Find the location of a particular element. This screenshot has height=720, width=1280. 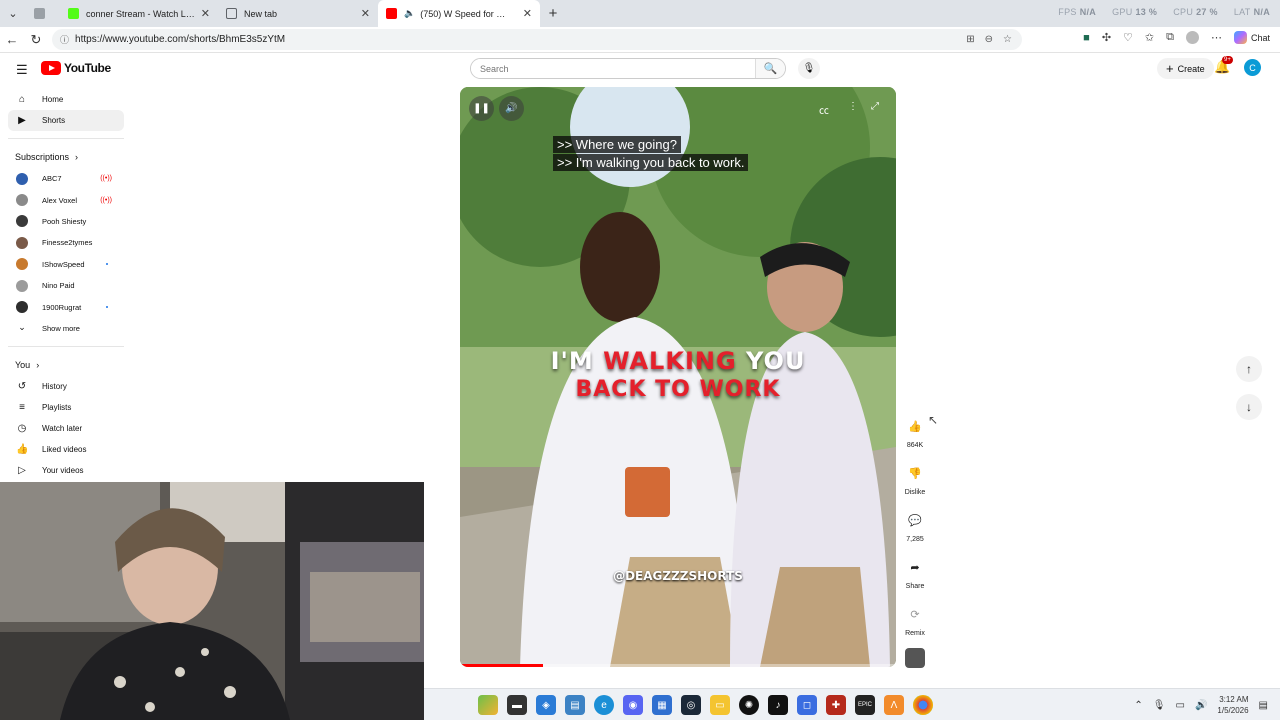

youtube-play-logo-icon is located at coordinates (51, 68).